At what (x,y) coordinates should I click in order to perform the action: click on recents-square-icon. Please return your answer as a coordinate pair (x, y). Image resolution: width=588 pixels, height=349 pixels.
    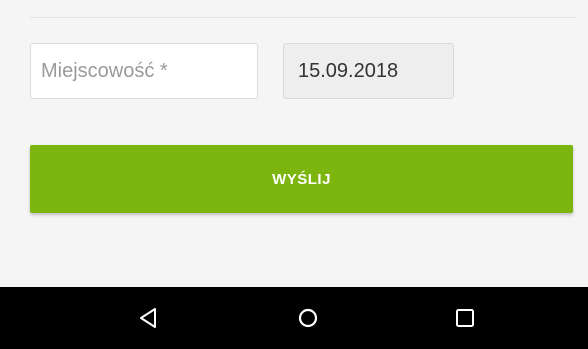
    Looking at the image, I should click on (465, 318).